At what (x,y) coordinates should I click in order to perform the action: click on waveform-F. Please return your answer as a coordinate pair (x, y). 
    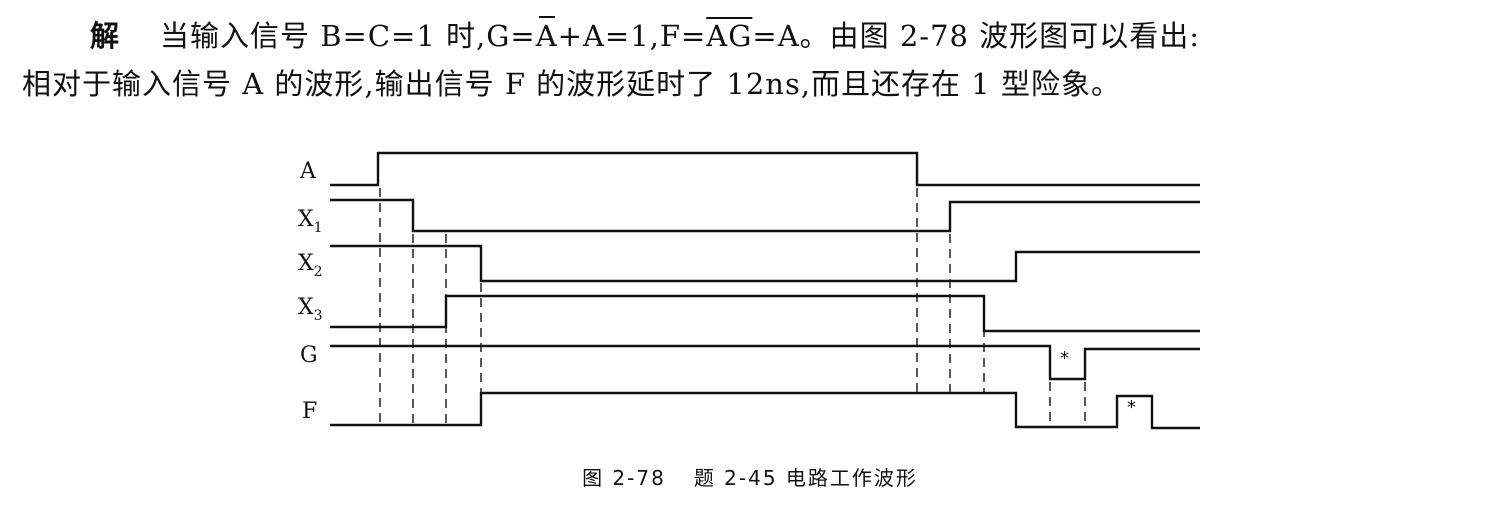
    Looking at the image, I should click on (765, 410).